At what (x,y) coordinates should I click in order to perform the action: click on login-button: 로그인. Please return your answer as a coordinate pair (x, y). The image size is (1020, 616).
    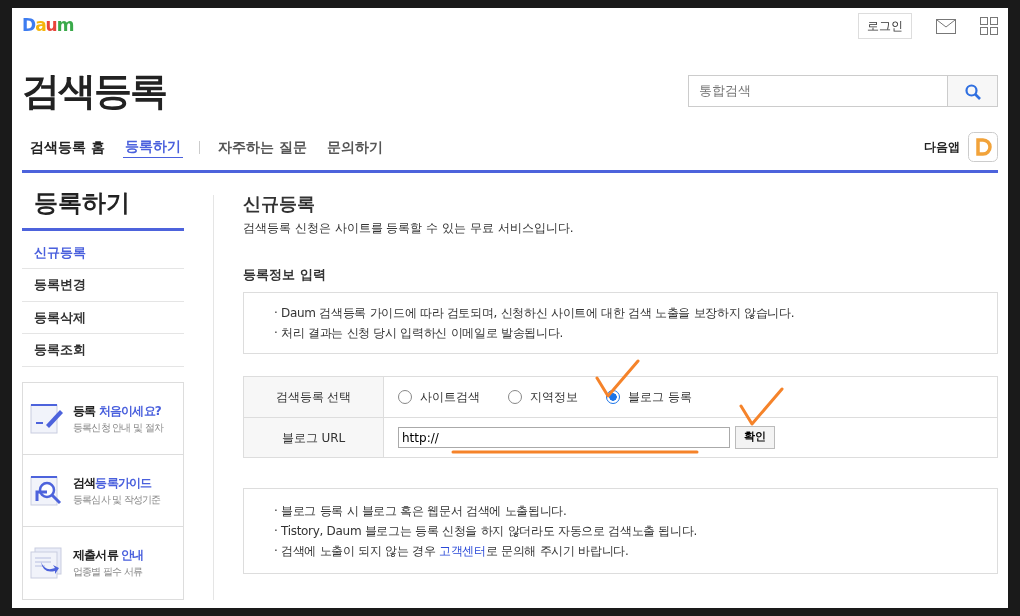
    Looking at the image, I should click on (885, 26).